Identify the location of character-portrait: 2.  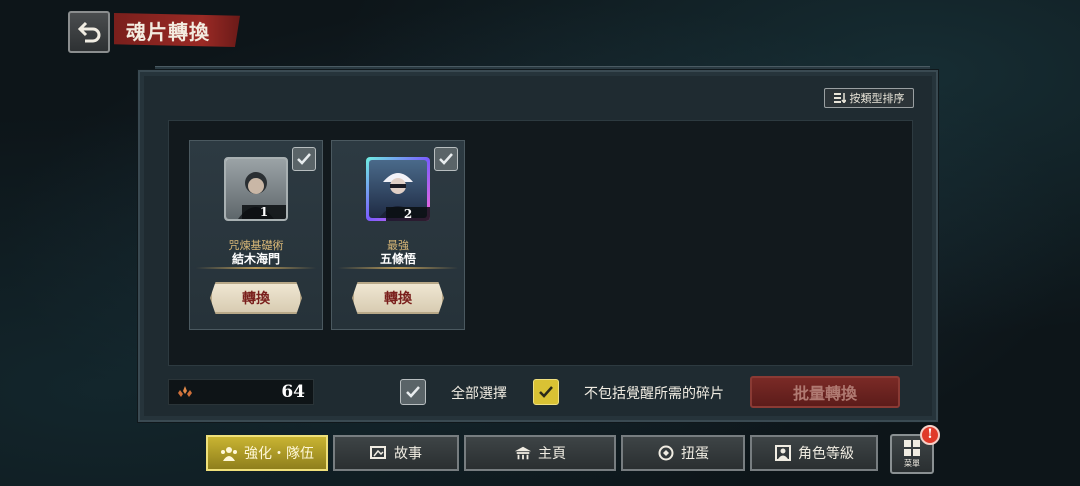
(398, 189).